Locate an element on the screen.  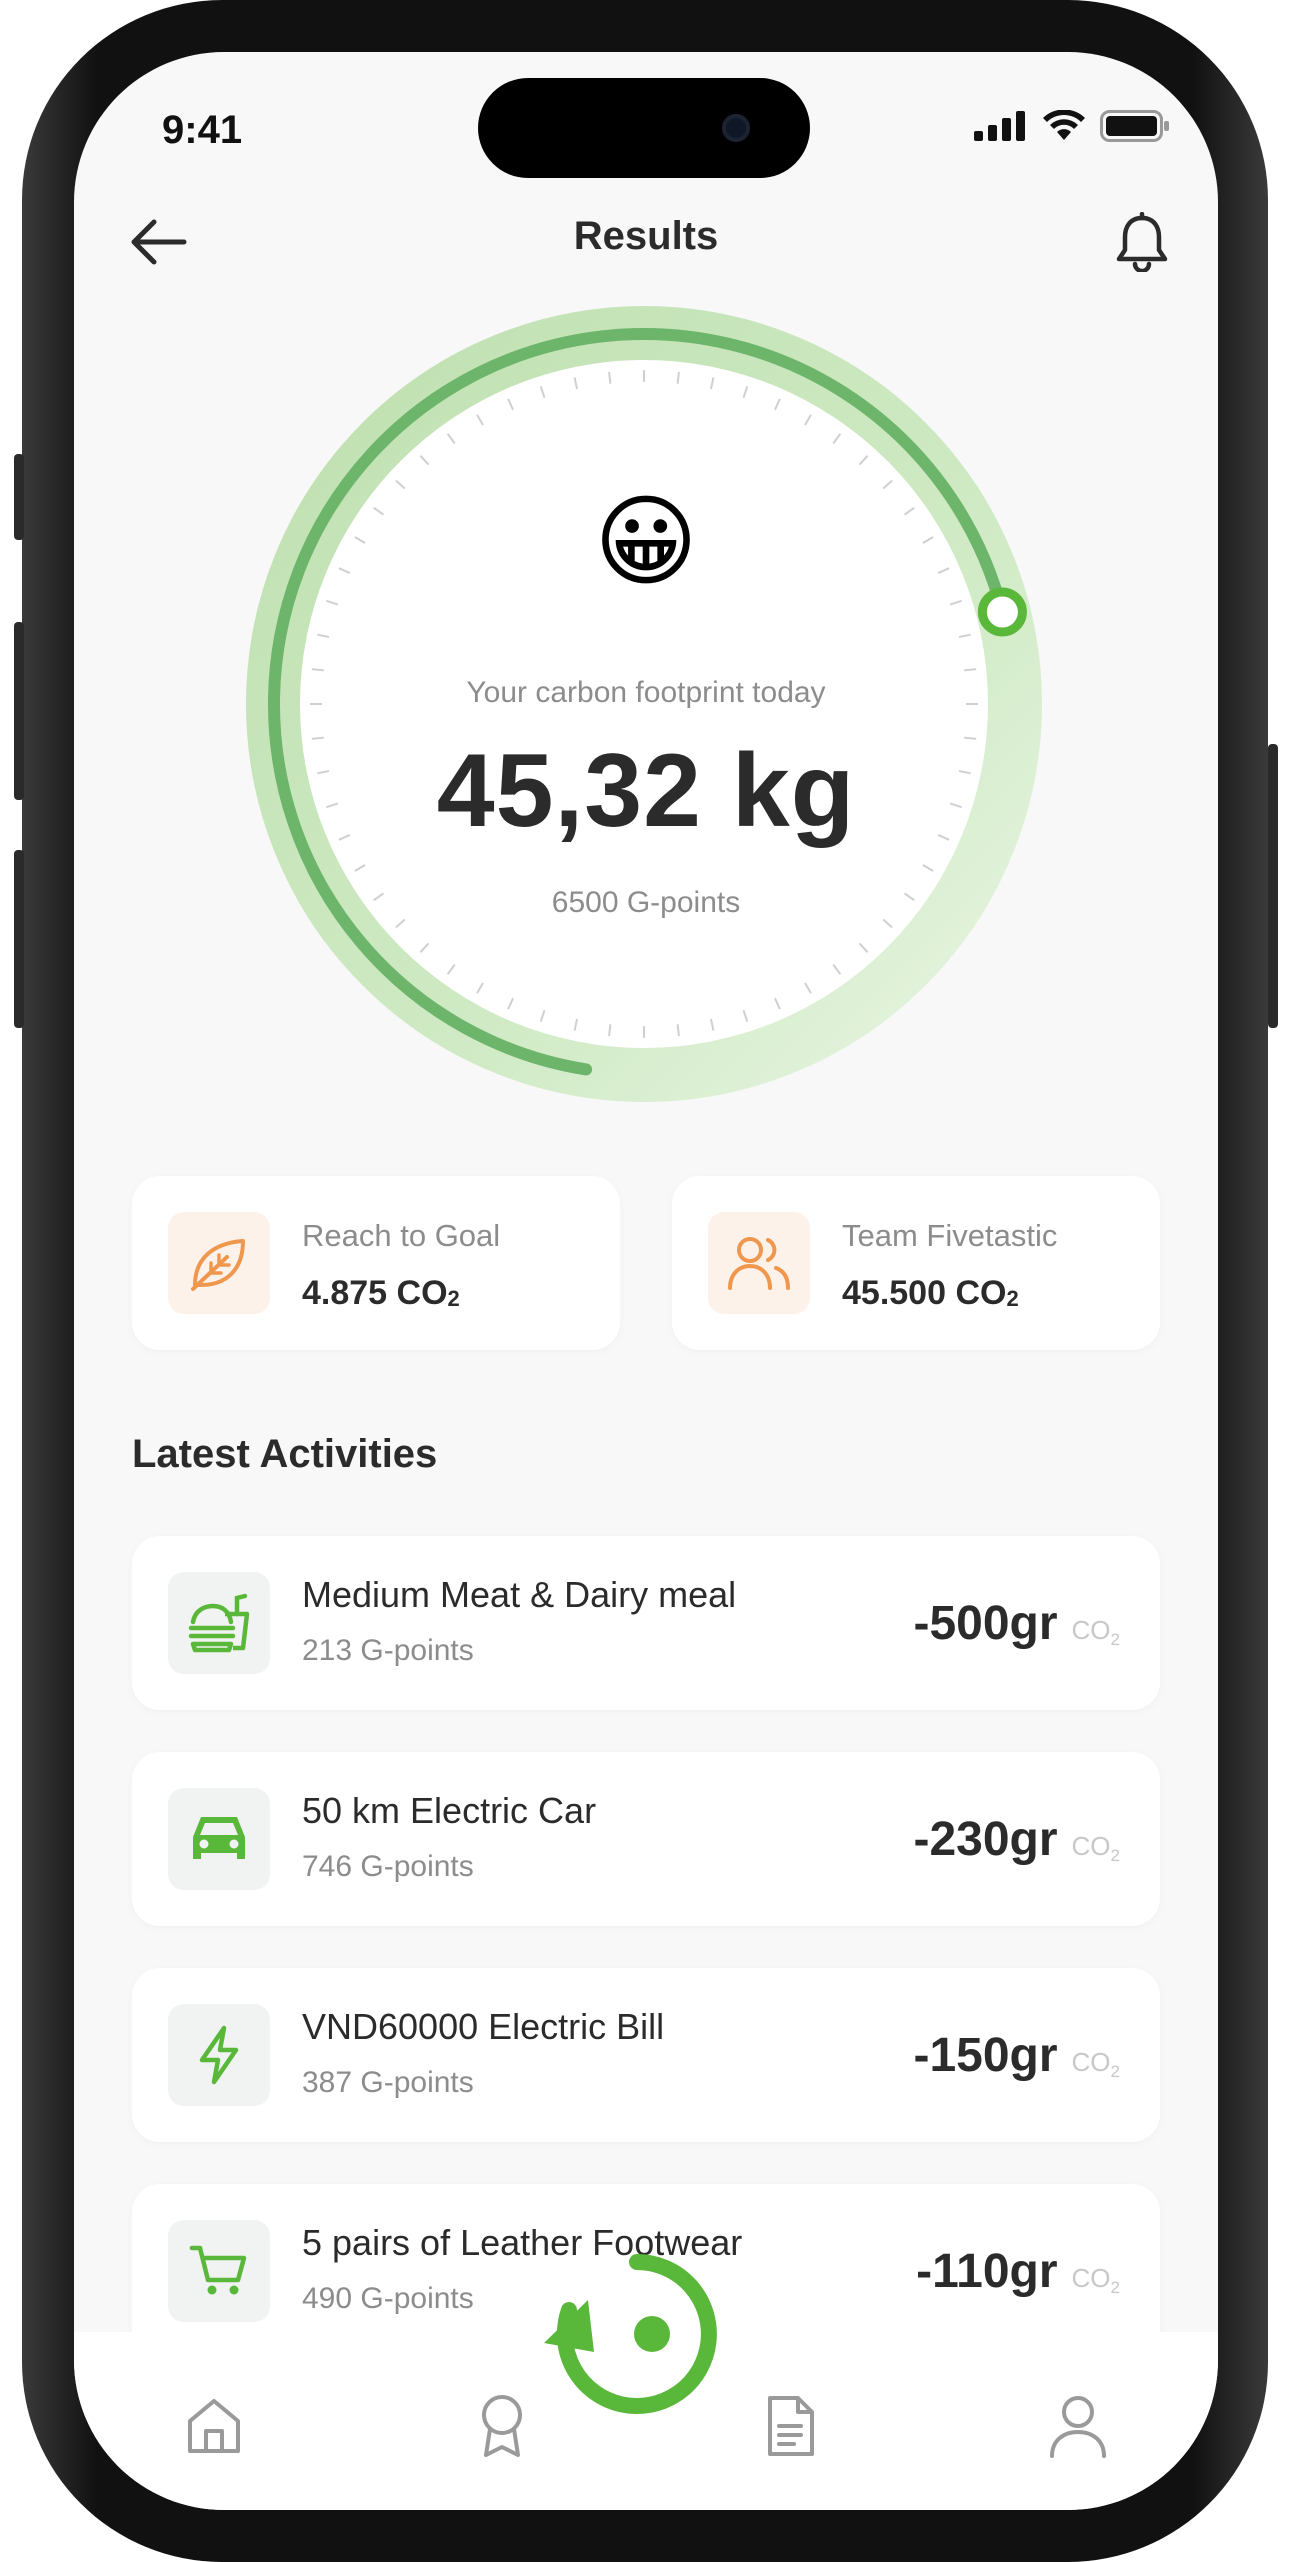
document-icon is located at coordinates (791, 2426).